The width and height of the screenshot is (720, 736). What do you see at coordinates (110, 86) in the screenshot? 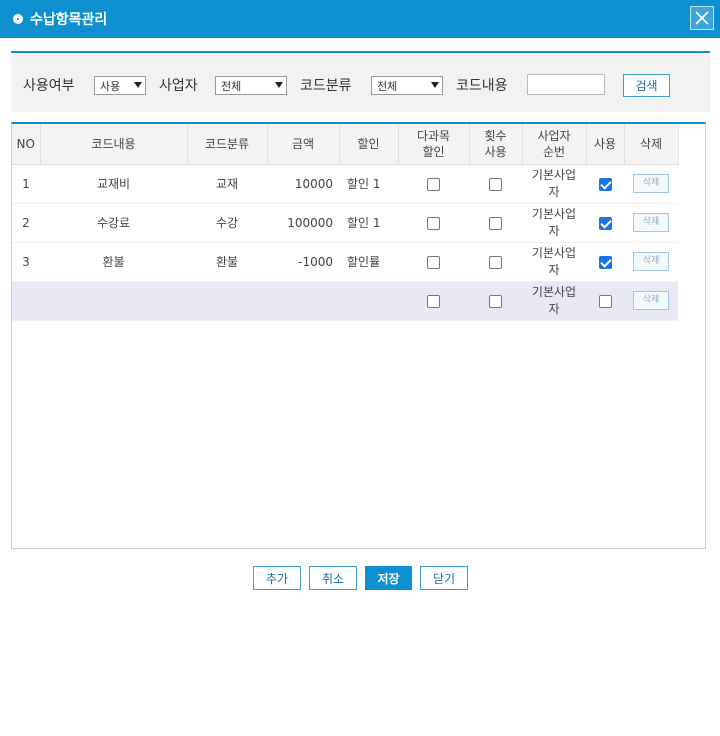
I see `use-filter-value: 사용` at bounding box center [110, 86].